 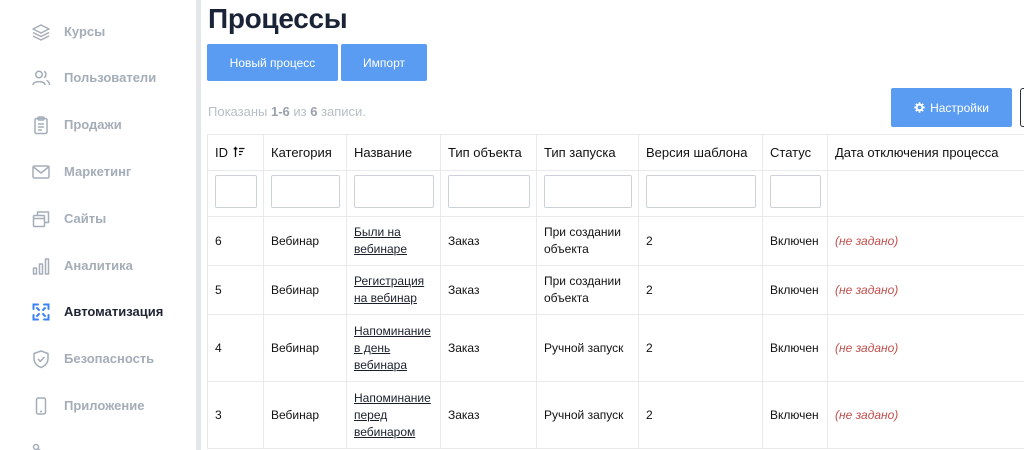 I want to click on cell-id: 5, so click(x=235, y=290).